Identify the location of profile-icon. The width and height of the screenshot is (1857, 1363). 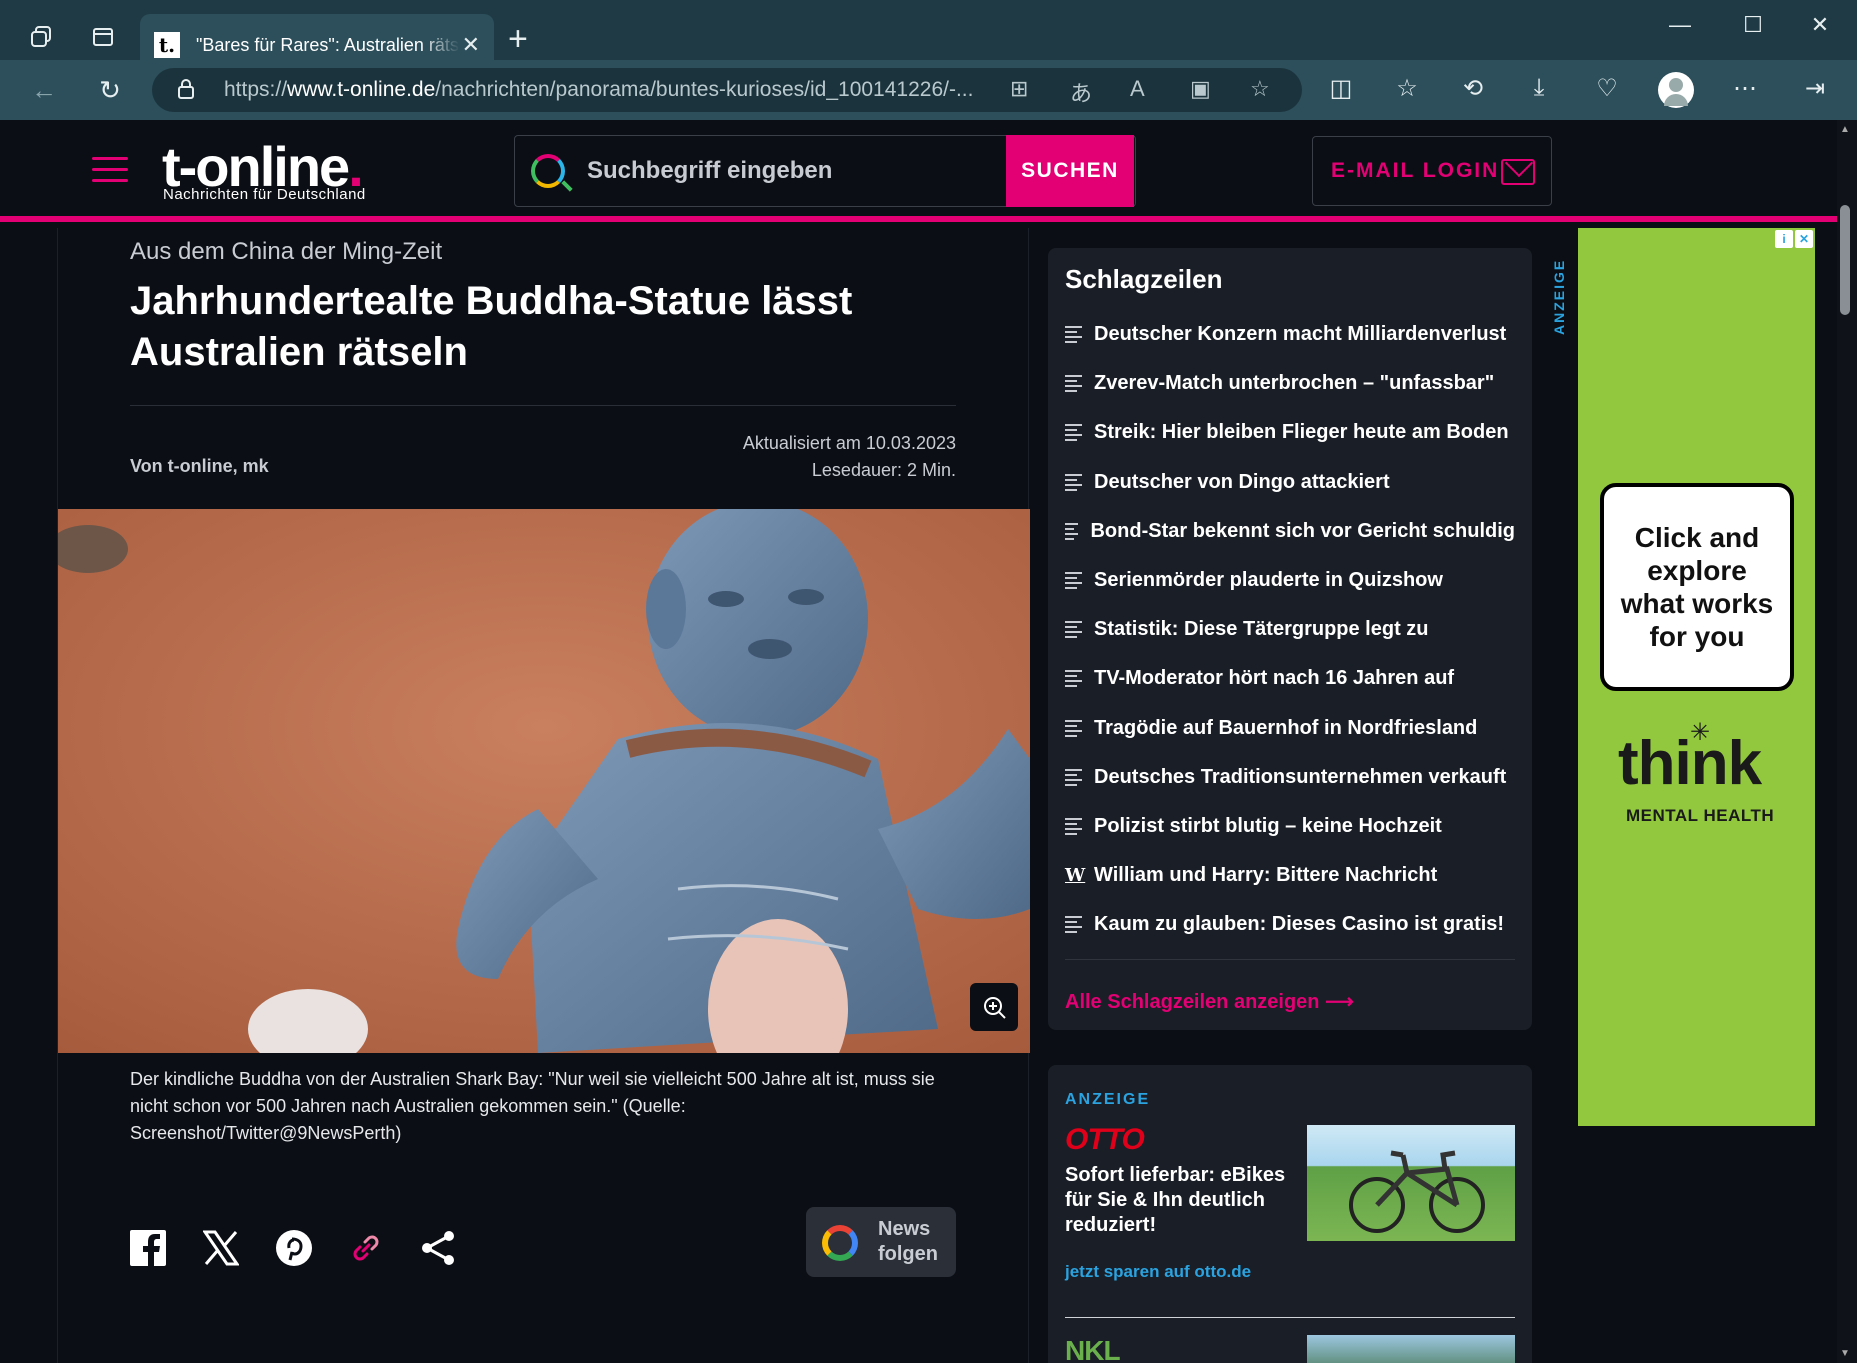
(1676, 90).